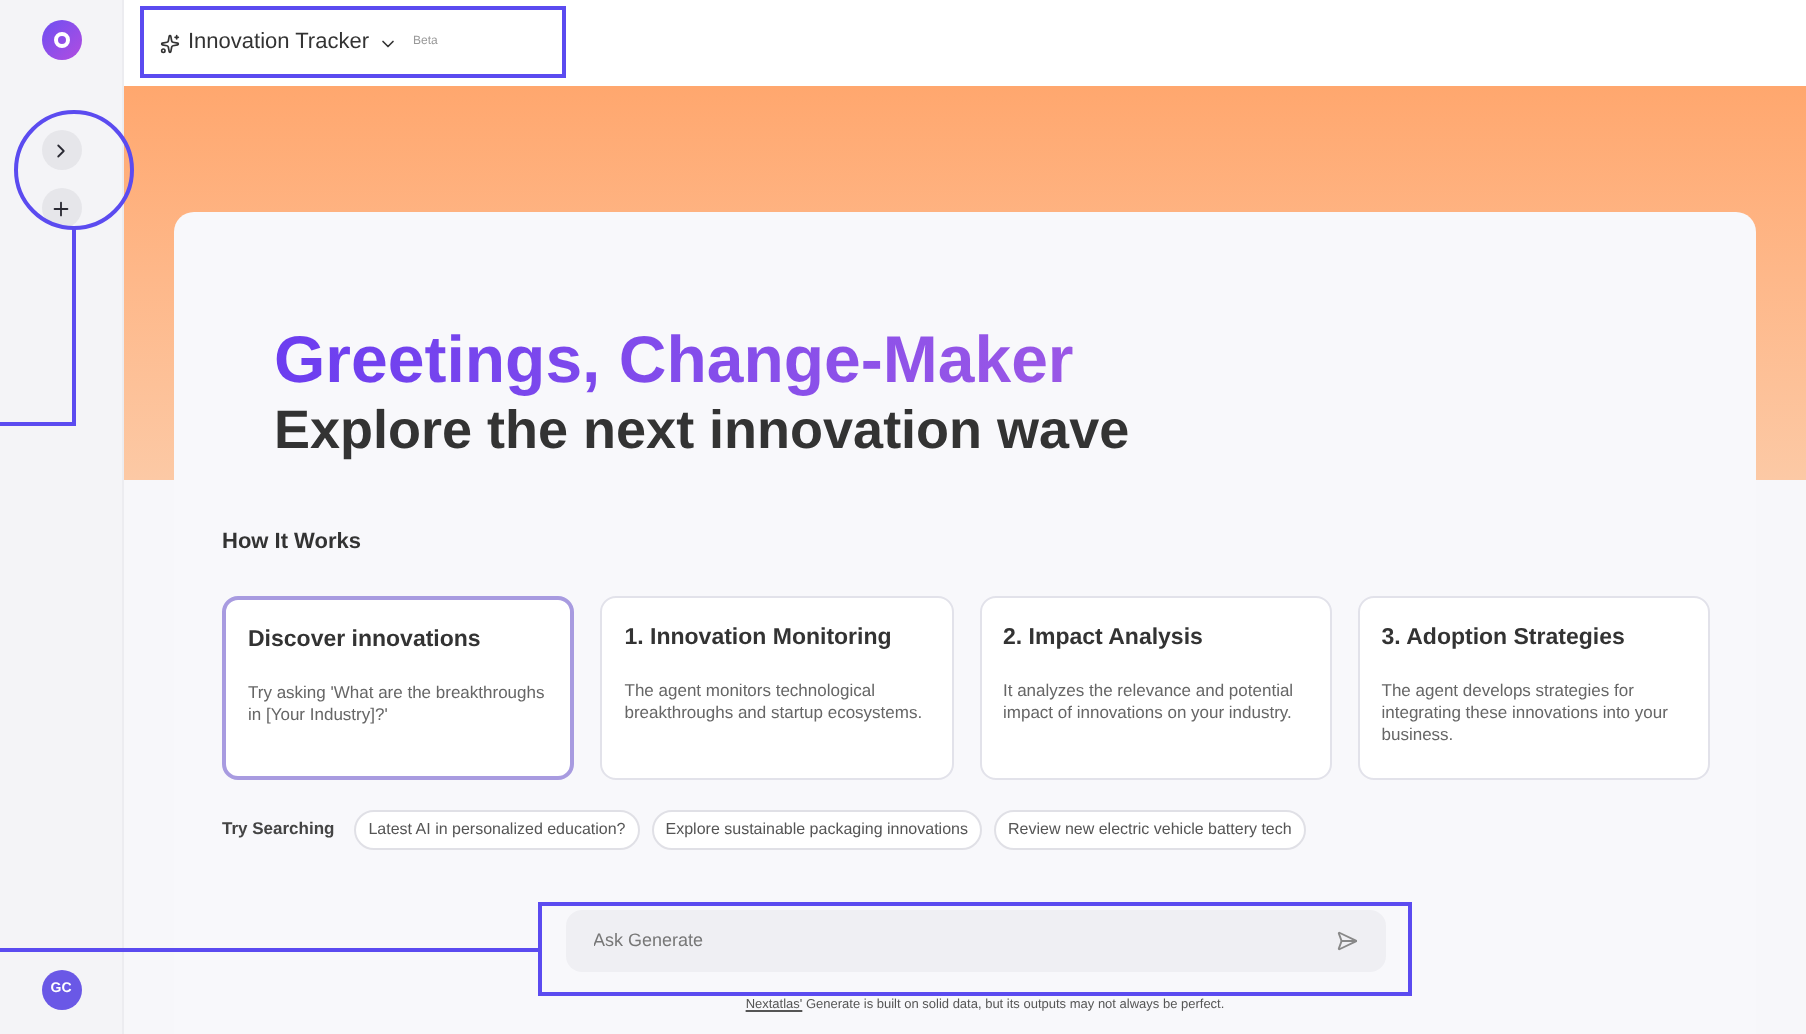  I want to click on new-button, so click(61, 208).